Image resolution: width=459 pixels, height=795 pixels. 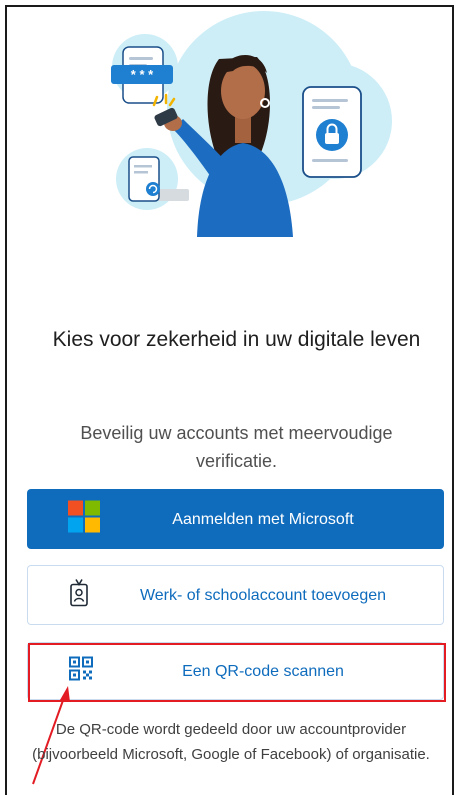 I want to click on laptop-phone-icon, so click(x=158, y=179).